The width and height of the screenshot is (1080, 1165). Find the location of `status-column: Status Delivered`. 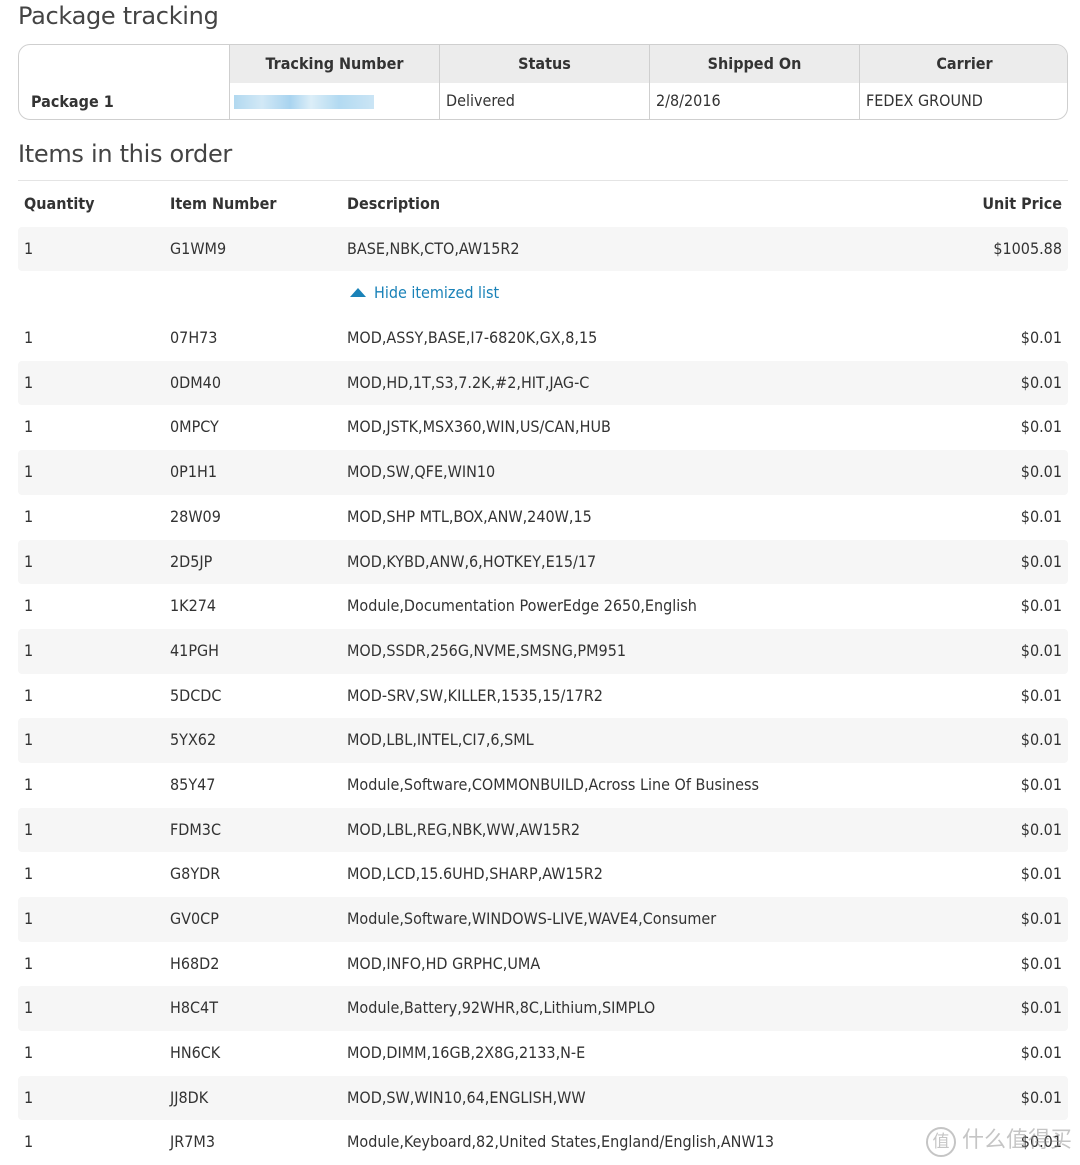

status-column: Status Delivered is located at coordinates (544, 82).